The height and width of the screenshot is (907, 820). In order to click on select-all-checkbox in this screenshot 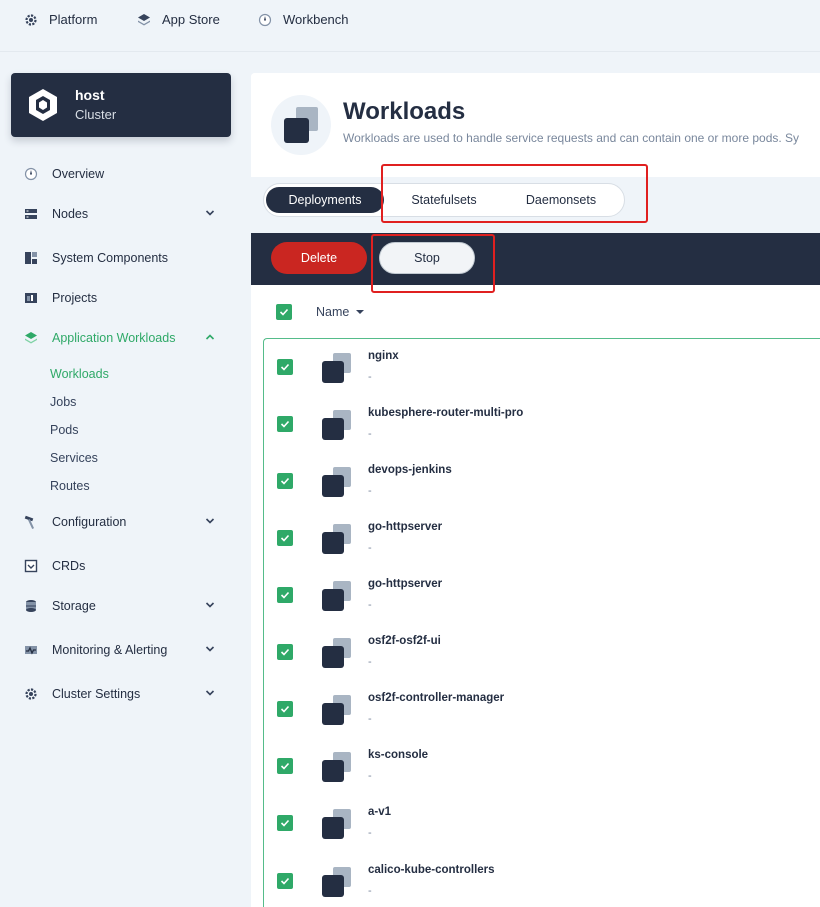, I will do `click(284, 312)`.